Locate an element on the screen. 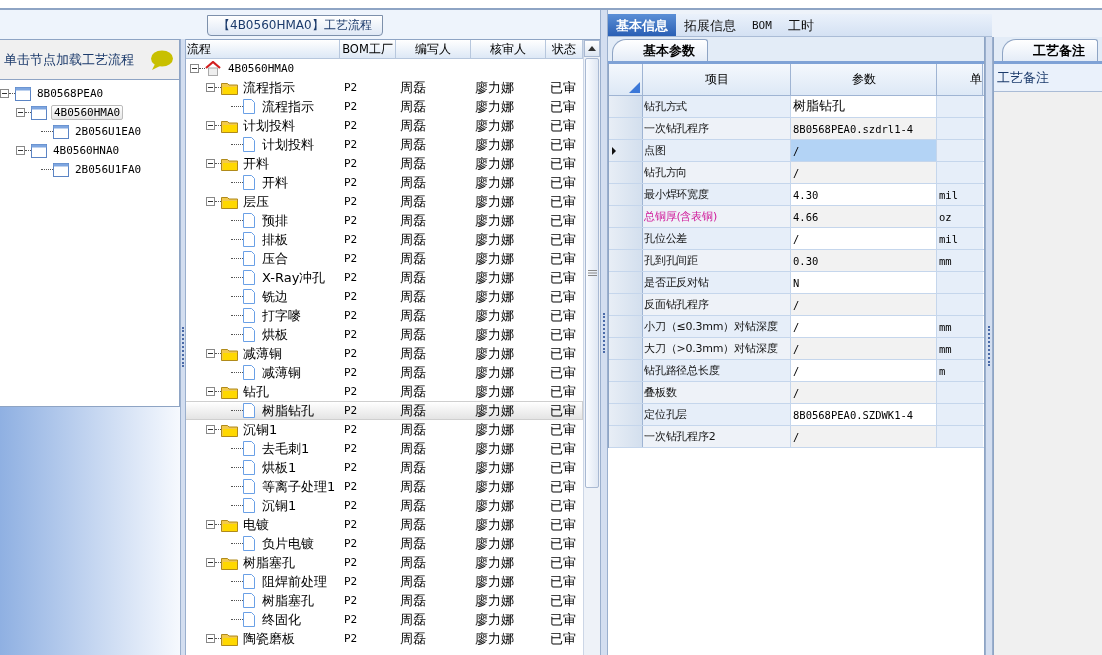  tab: 工时 is located at coordinates (800, 25).